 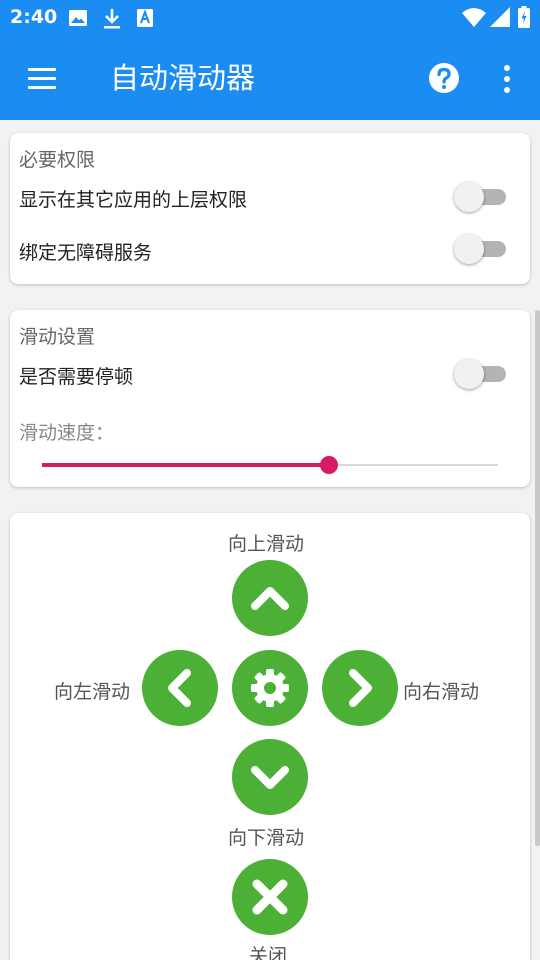 What do you see at coordinates (86, 253) in the screenshot?
I see `accessibility-service-label: 绑定无障碍服务` at bounding box center [86, 253].